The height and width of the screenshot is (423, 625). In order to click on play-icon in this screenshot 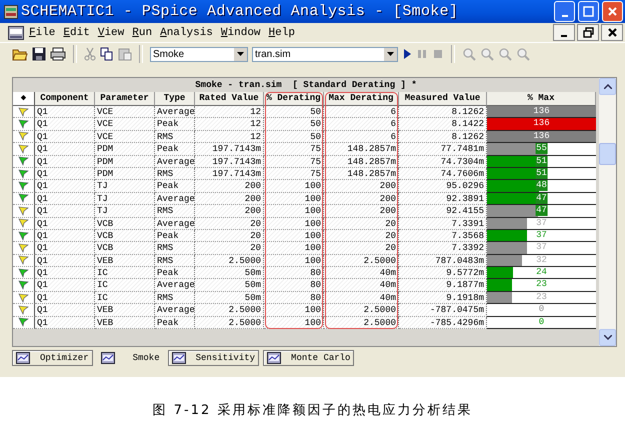, I will do `click(407, 54)`.